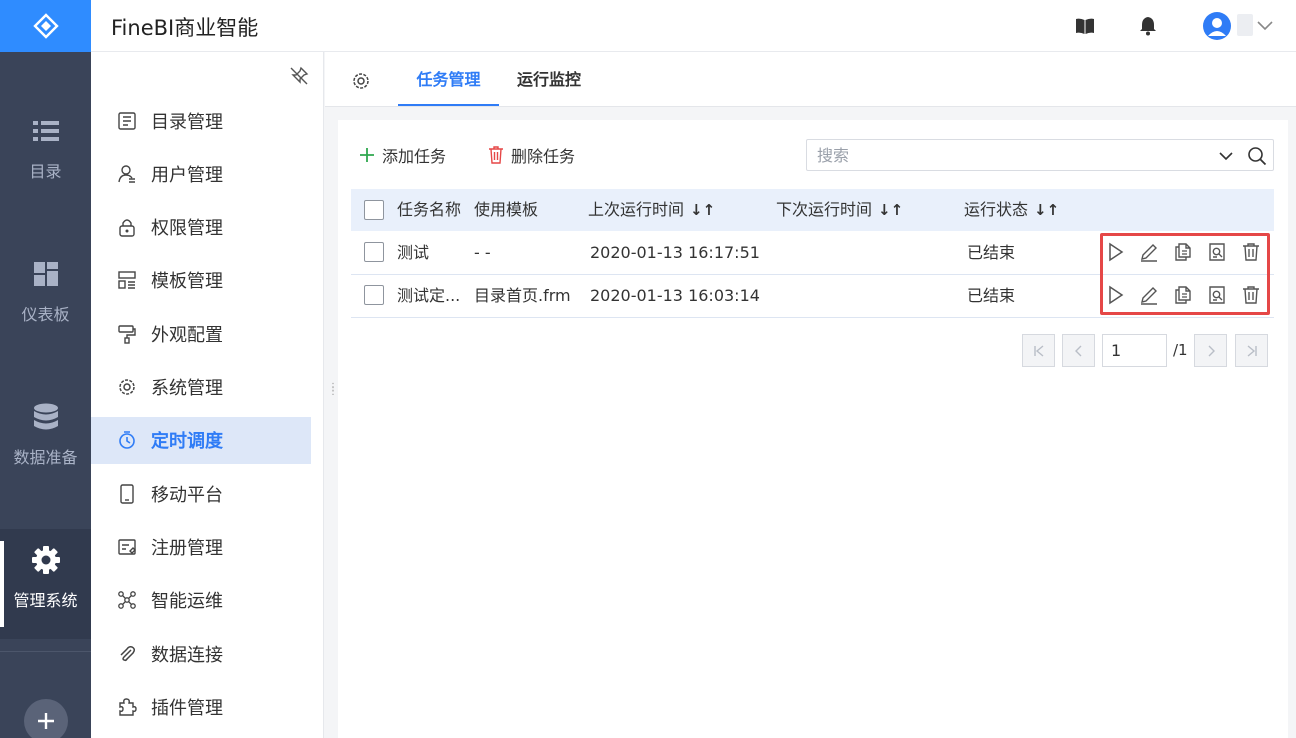 The width and height of the screenshot is (1296, 738). Describe the element at coordinates (127, 121) in the screenshot. I see `directory-icon` at that location.